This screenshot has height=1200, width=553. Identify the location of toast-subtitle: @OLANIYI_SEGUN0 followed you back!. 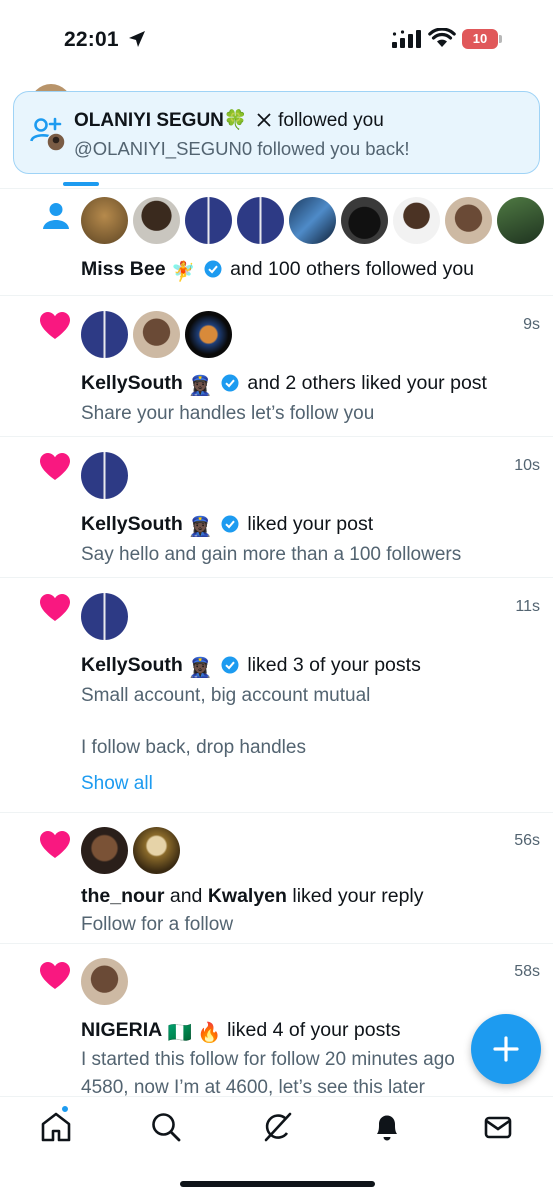
(242, 148).